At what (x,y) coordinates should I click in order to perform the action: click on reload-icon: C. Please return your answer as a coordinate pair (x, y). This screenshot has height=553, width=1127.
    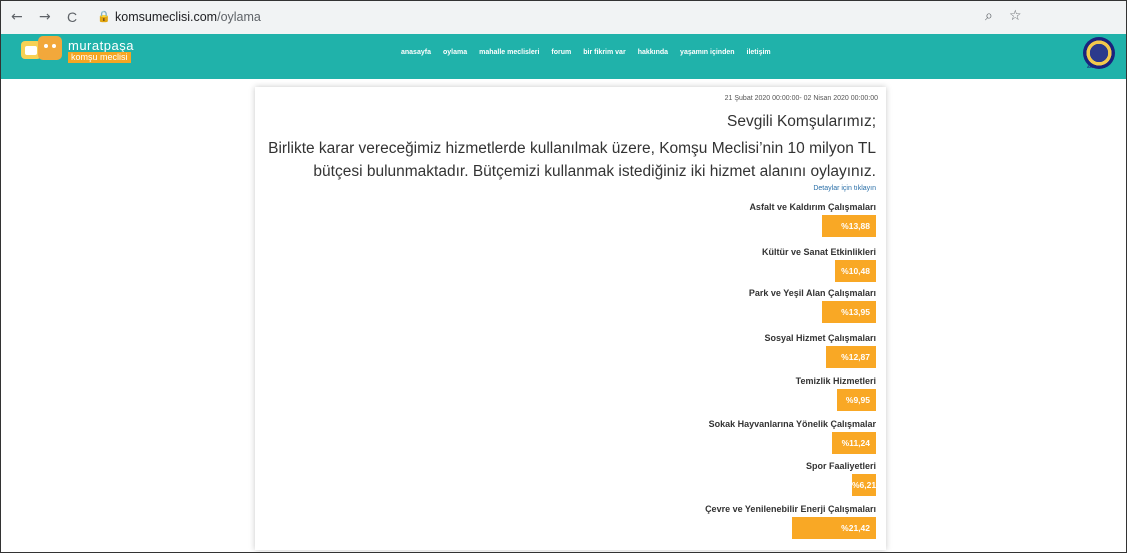
    Looking at the image, I should click on (72, 17).